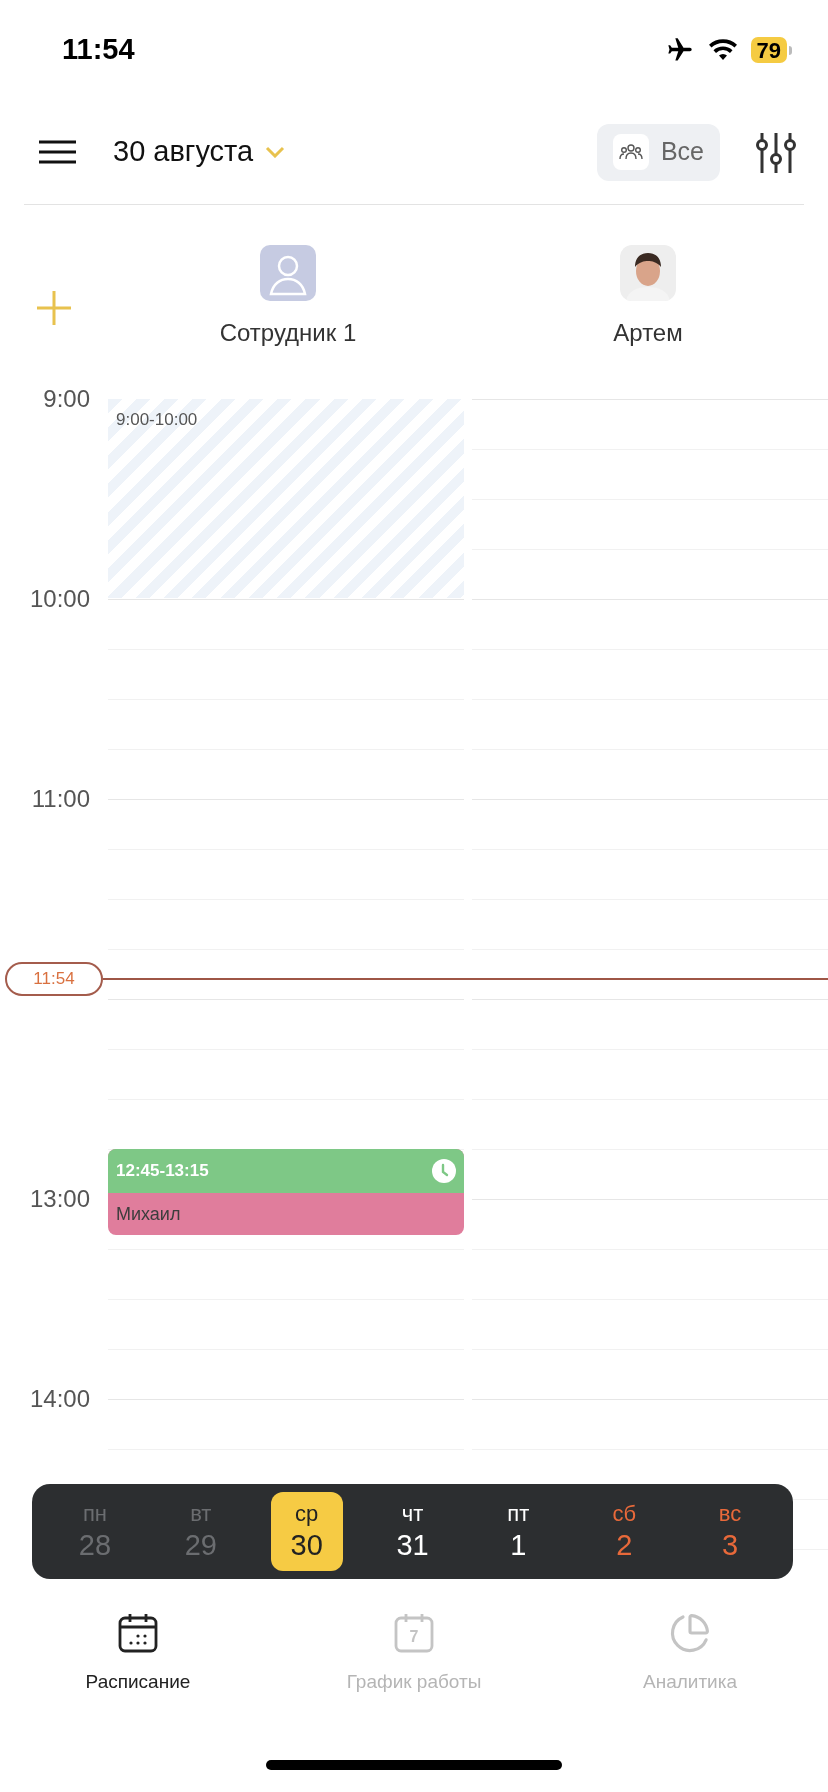 The height and width of the screenshot is (1792, 828). Describe the element at coordinates (690, 1633) in the screenshot. I see `pie-chart-icon` at that location.